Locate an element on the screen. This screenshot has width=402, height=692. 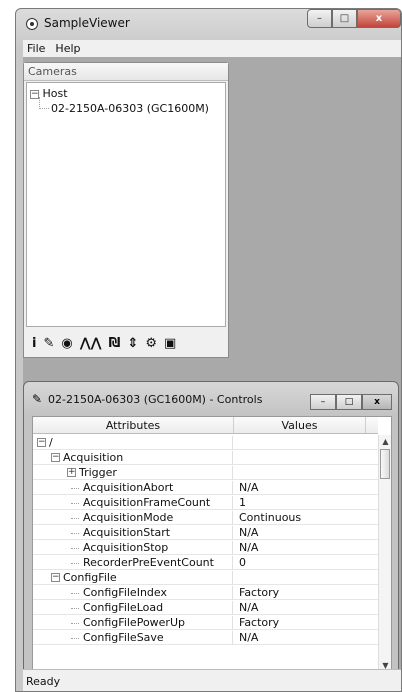
table-row: AcquisitionStart N/A is located at coordinates (205, 533).